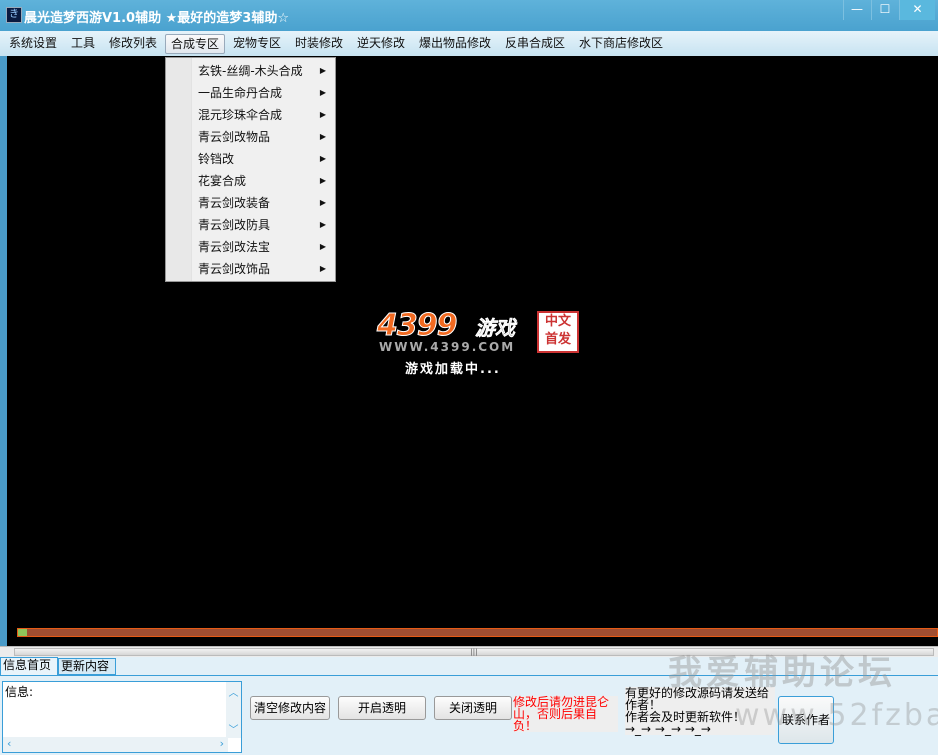  What do you see at coordinates (233, 710) in the screenshot?
I see `vertical-scrollbar: ︿ ﹀` at bounding box center [233, 710].